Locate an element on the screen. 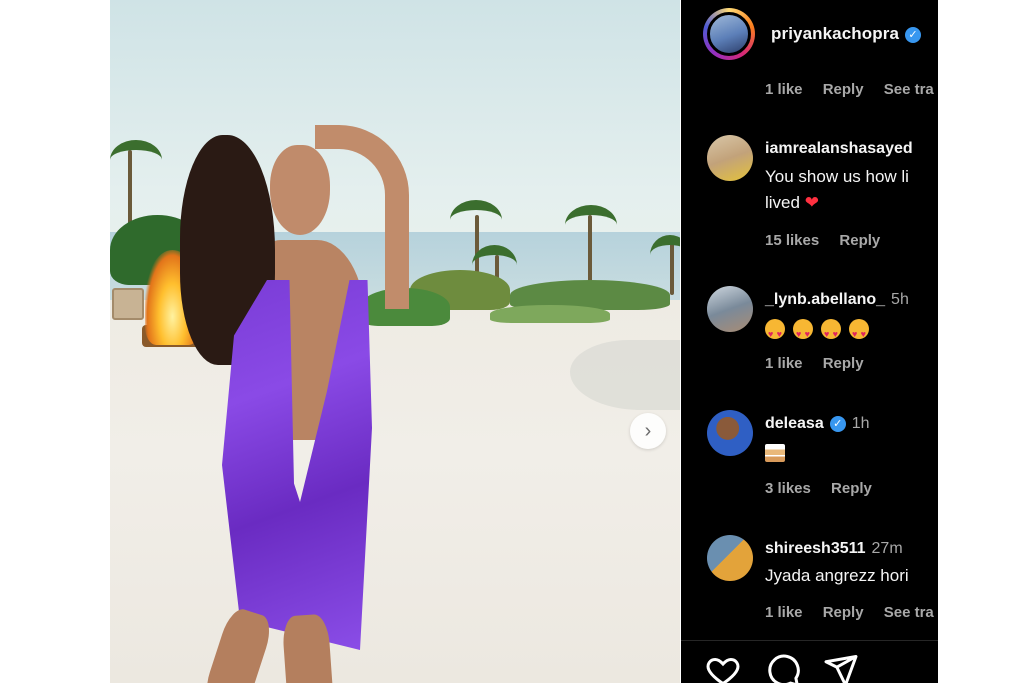  post-header: priyankachopra ✓ is located at coordinates (809, 35).